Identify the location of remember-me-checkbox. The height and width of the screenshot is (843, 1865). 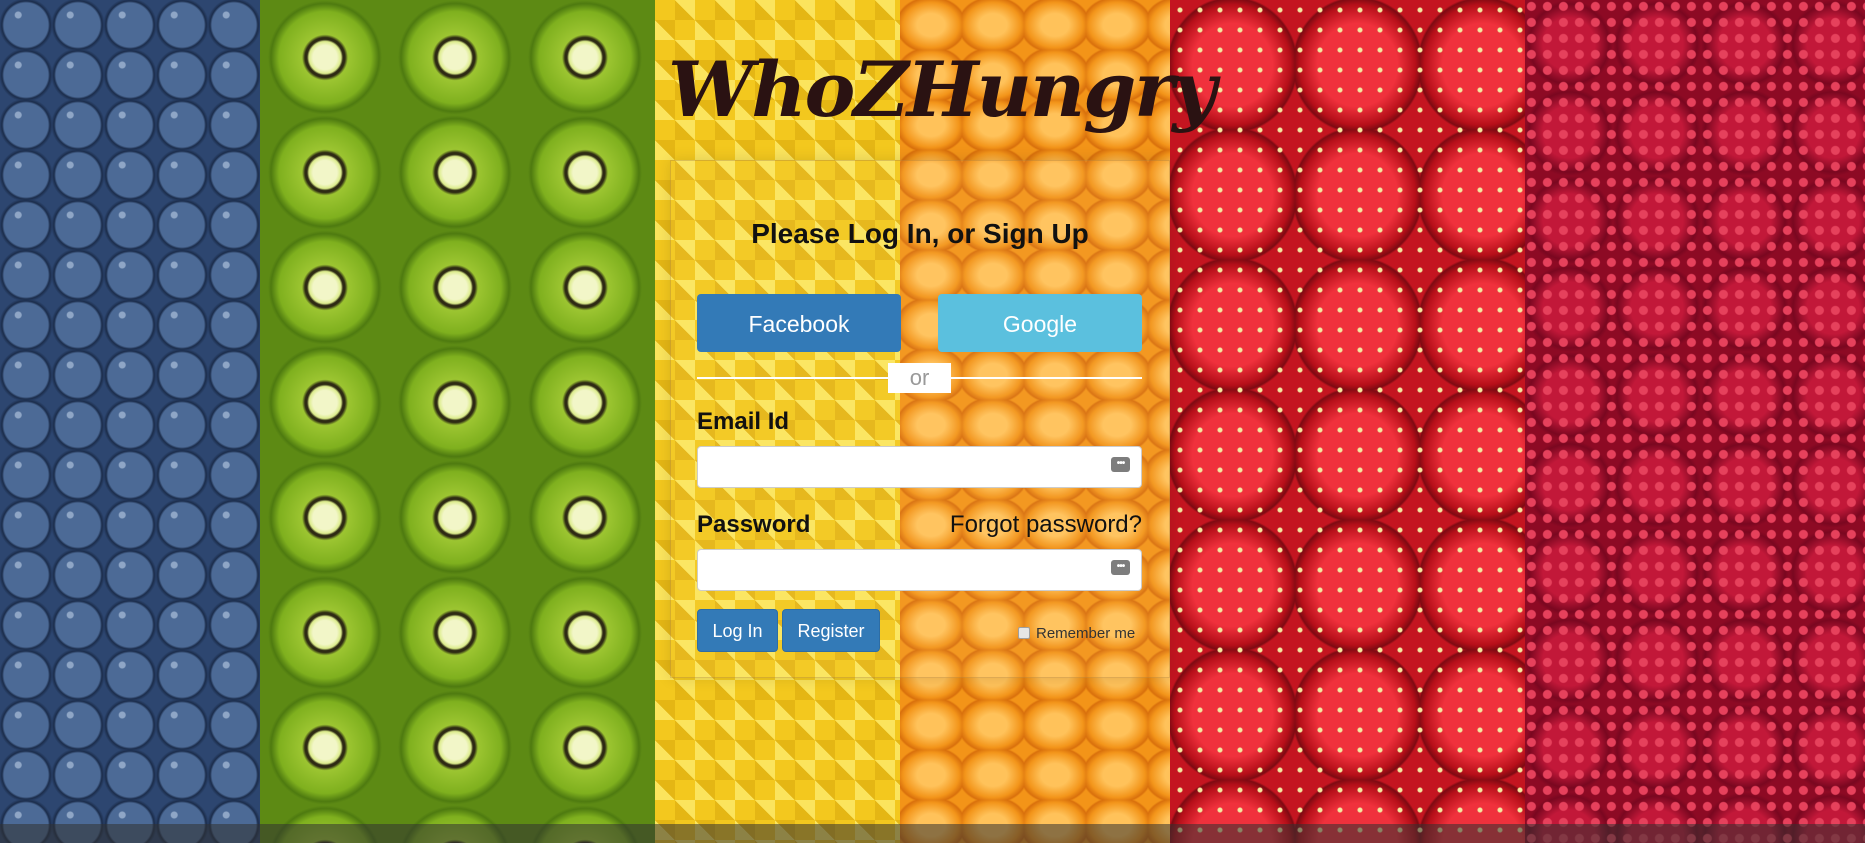
(1024, 633).